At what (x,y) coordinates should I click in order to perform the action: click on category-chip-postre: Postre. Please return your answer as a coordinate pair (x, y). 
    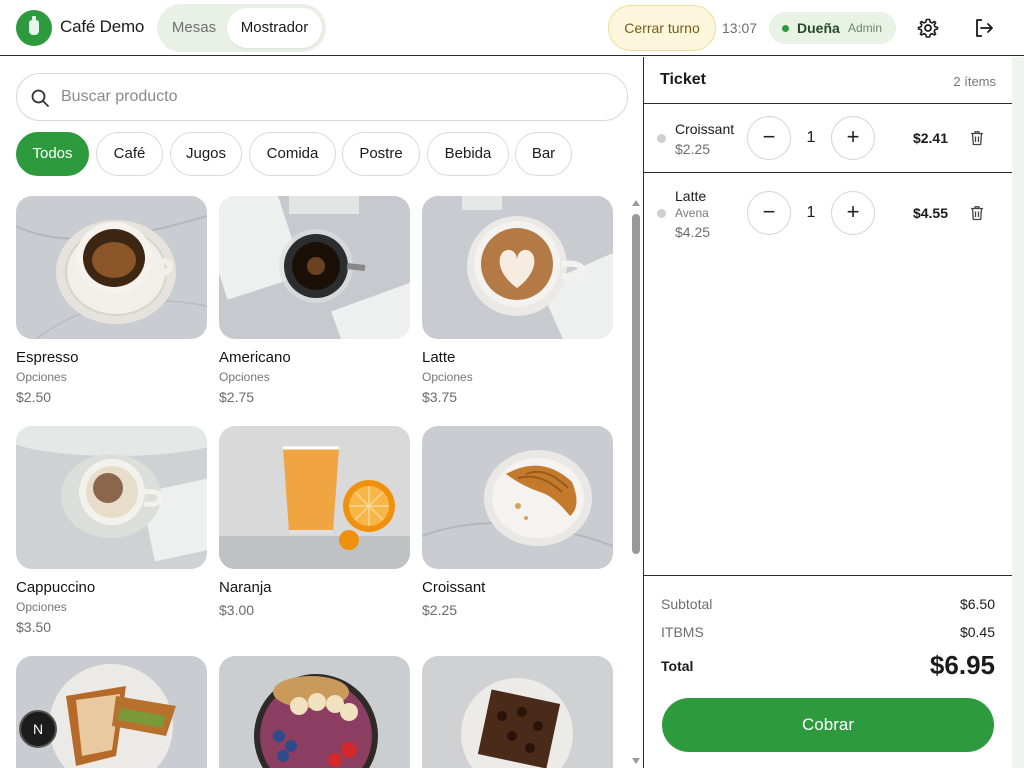
    Looking at the image, I should click on (381, 154).